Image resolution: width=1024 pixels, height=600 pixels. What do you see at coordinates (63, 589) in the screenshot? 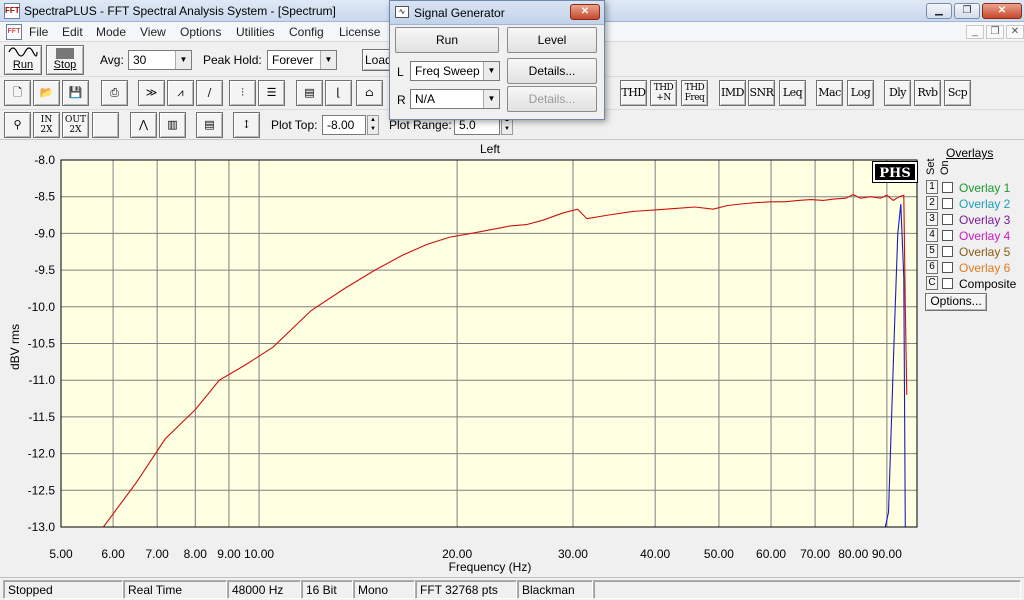
I see `status-run-state: Stopped` at bounding box center [63, 589].